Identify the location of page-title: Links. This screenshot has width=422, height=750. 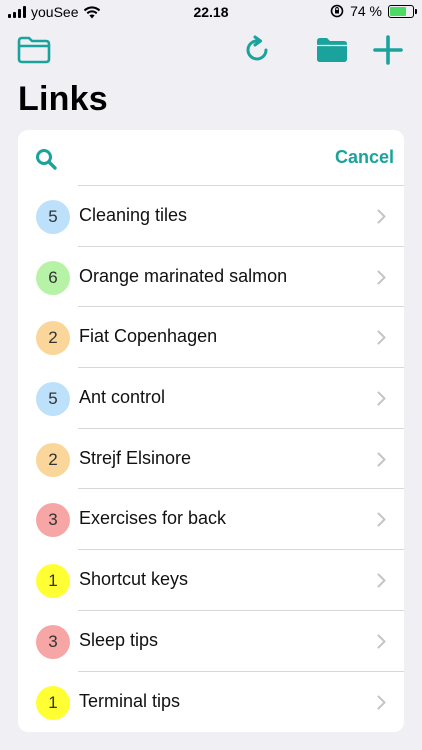
(63, 99).